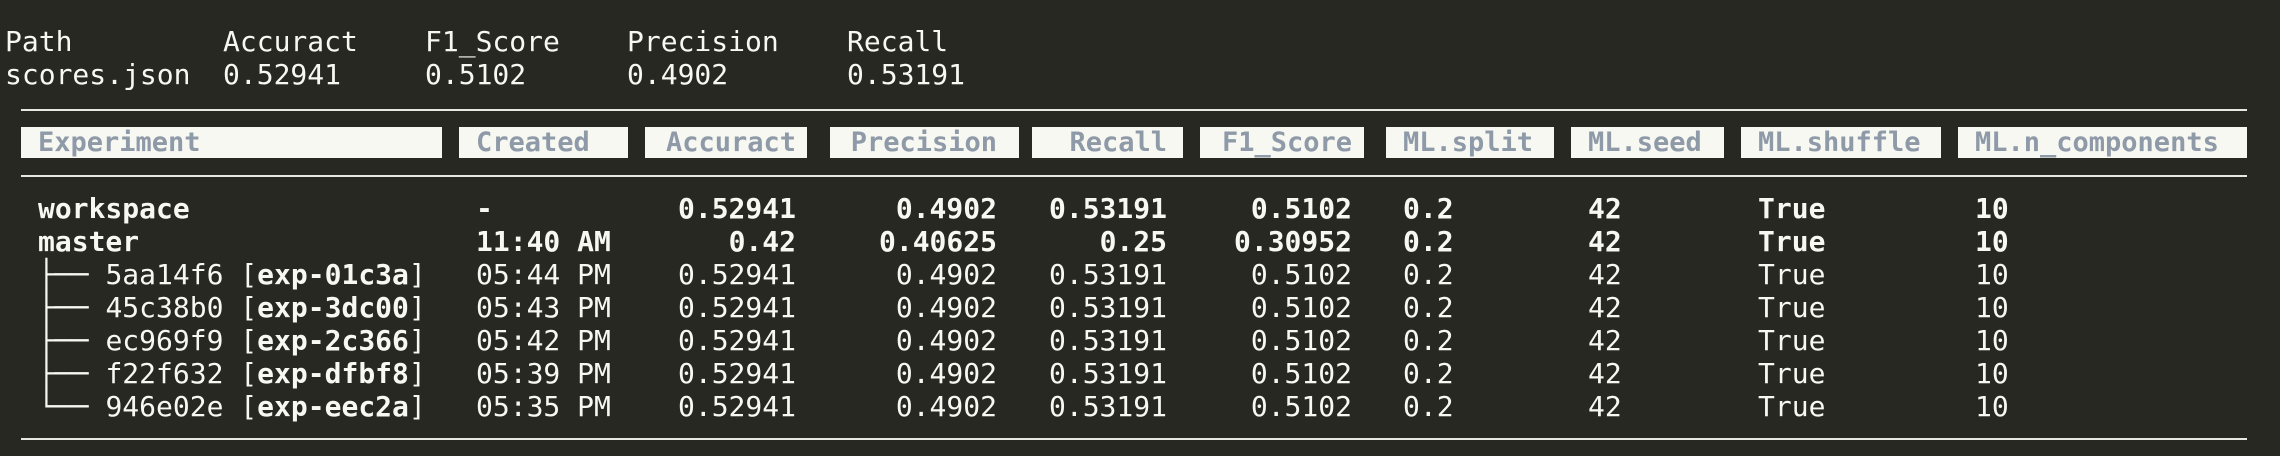 This screenshot has width=2280, height=456. I want to click on experiment-name: master, so click(89, 241).